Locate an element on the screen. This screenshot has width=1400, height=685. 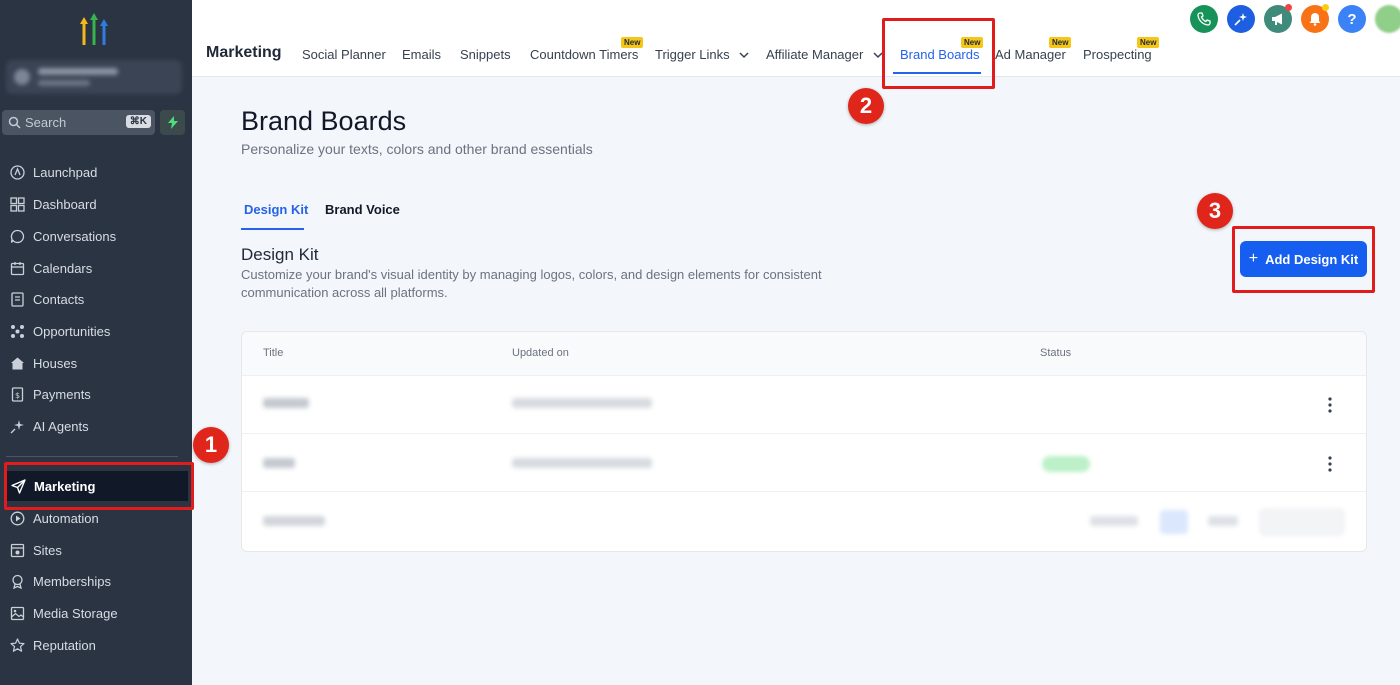
annotation-number-2: 2 is located at coordinates (866, 106).